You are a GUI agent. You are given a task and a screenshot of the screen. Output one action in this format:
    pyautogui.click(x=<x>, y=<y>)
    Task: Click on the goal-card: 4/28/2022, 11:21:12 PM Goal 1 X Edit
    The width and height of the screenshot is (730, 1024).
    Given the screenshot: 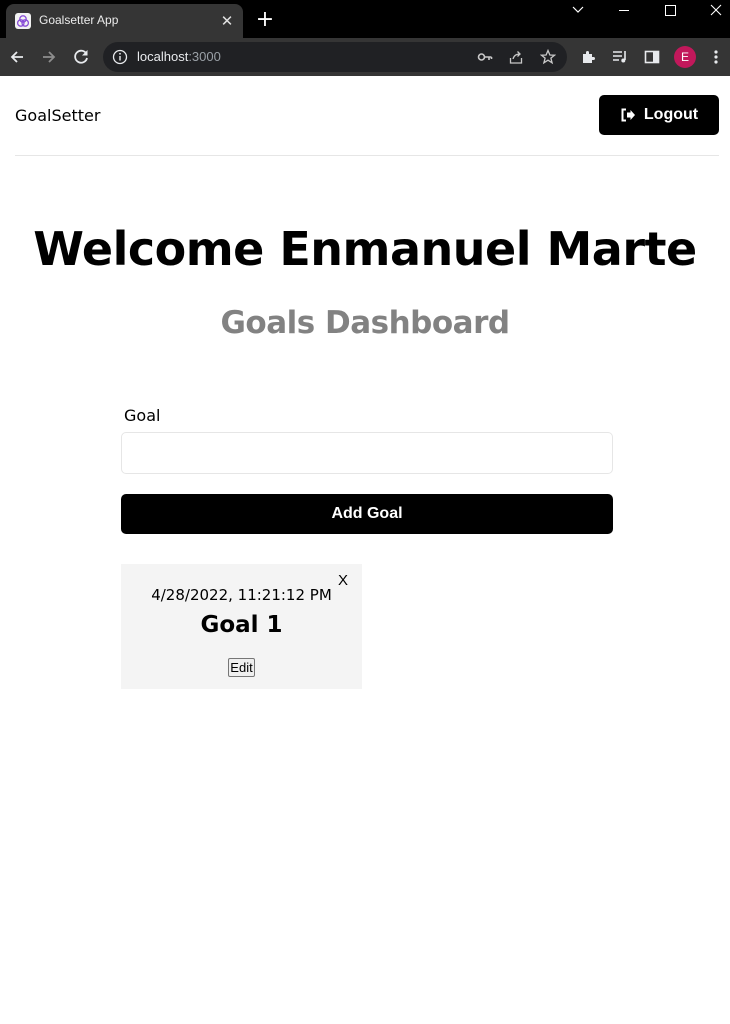 What is the action you would take?
    pyautogui.click(x=241, y=626)
    